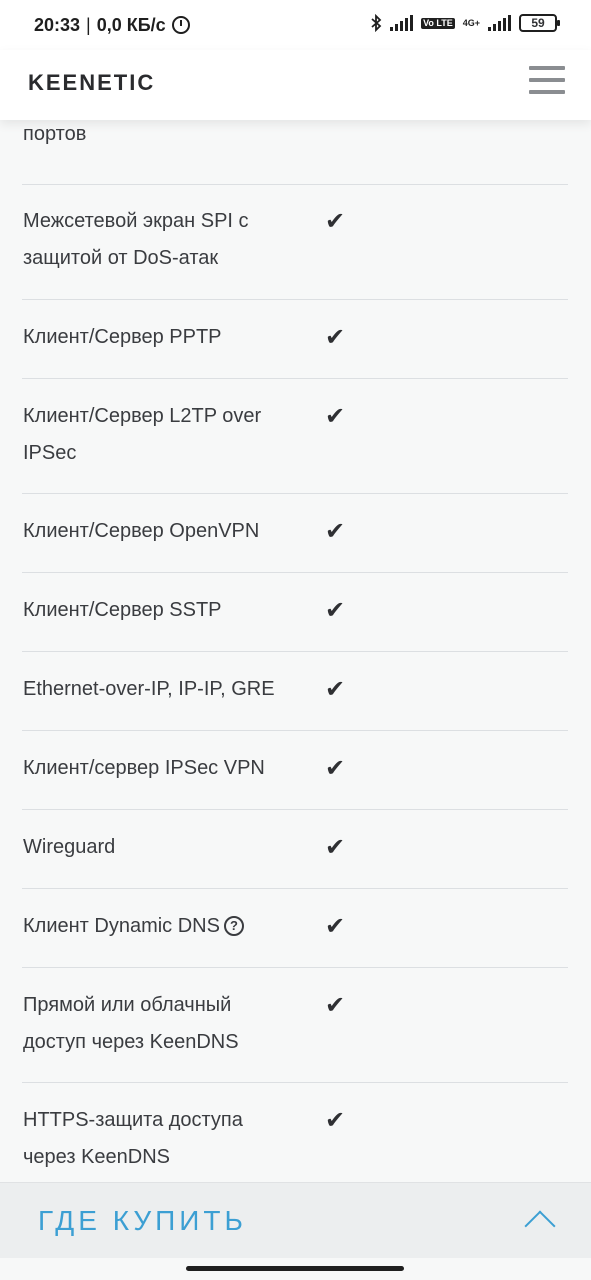 This screenshot has height=1280, width=591. What do you see at coordinates (295, 152) in the screenshot?
I see `feature-row: портов` at bounding box center [295, 152].